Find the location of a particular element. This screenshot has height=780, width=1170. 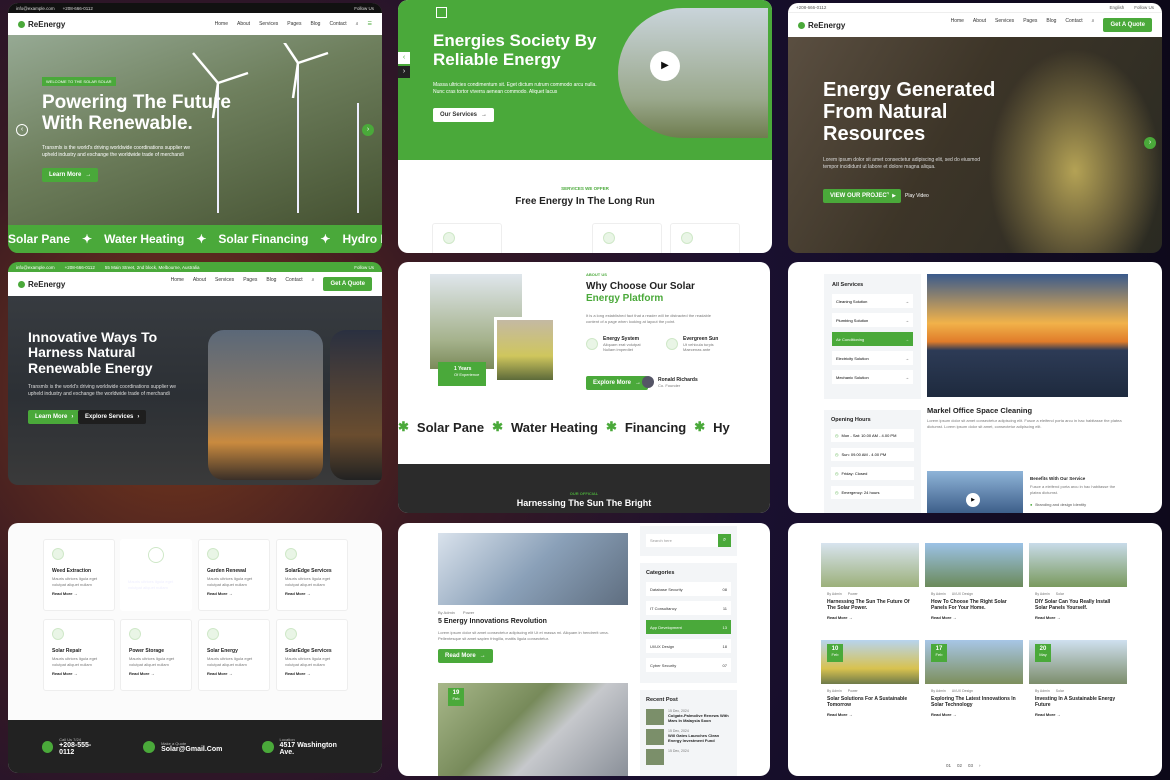

post-title: Investing In A Sustainable Energy Future is located at coordinates (1078, 702).